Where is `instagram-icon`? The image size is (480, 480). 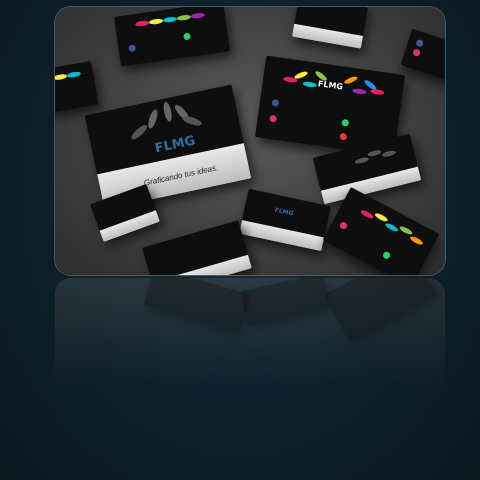 instagram-icon is located at coordinates (273, 118).